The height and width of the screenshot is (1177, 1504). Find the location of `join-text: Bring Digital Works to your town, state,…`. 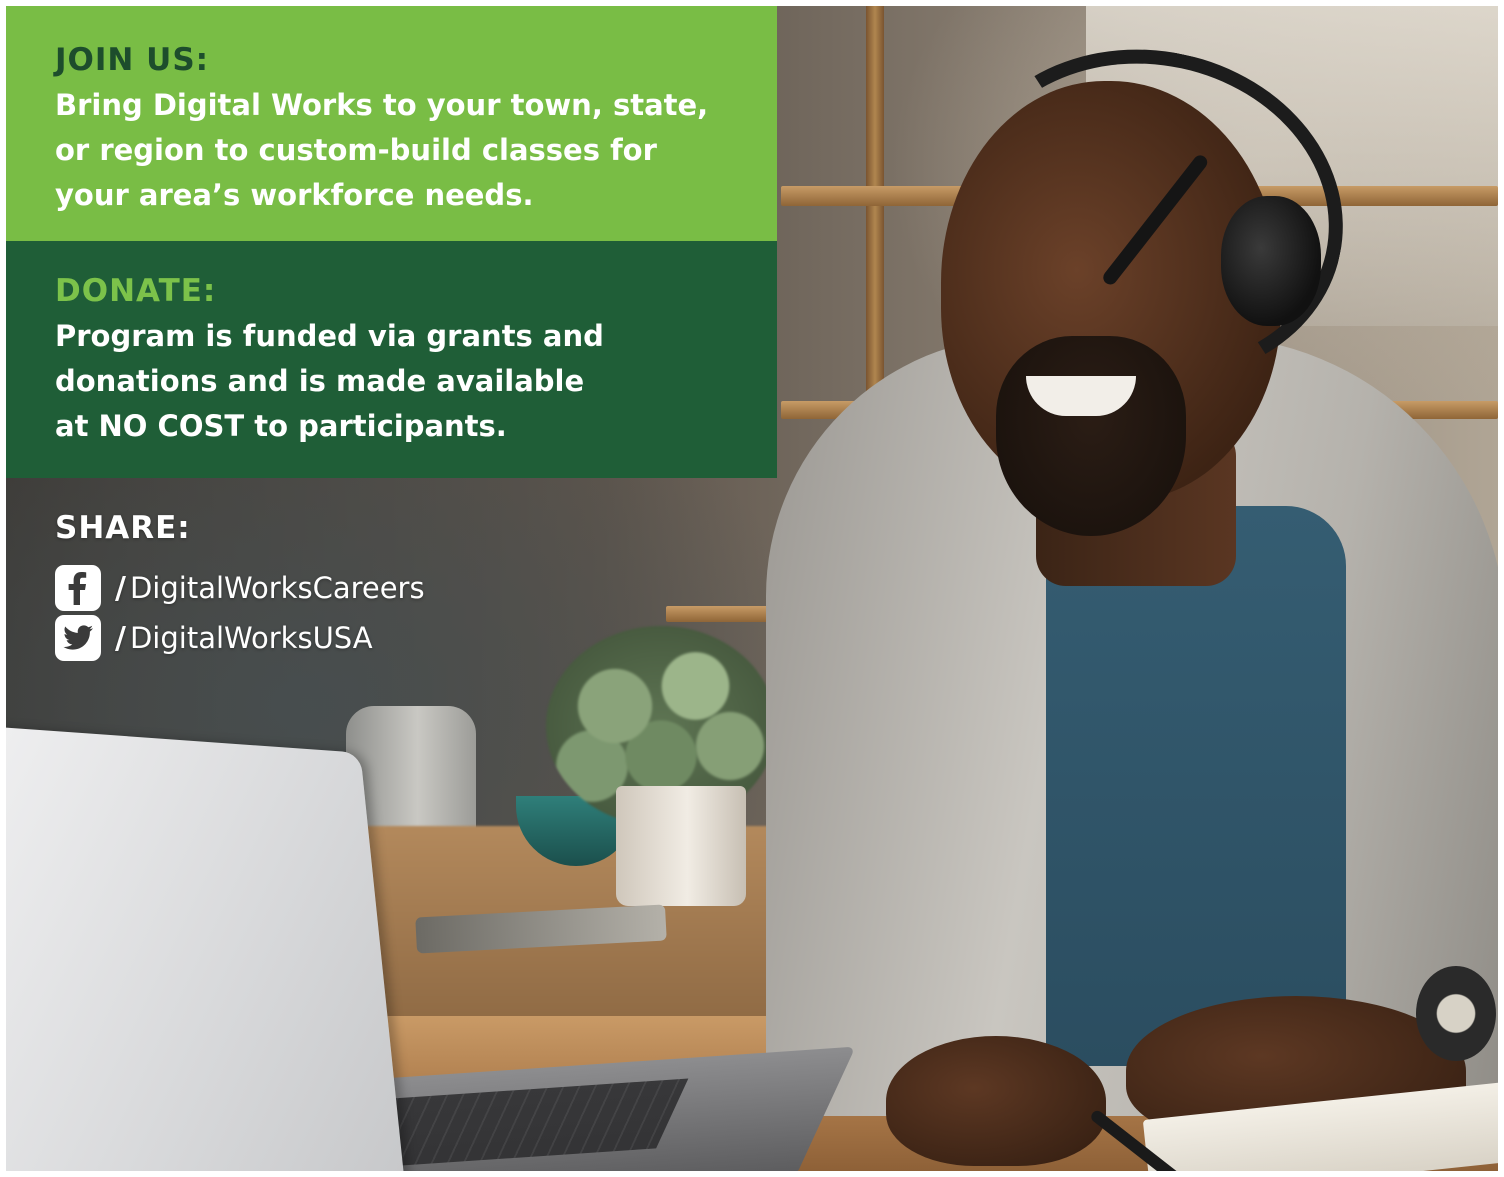

join-text: Bring Digital Works to your town, state,… is located at coordinates (416, 150).